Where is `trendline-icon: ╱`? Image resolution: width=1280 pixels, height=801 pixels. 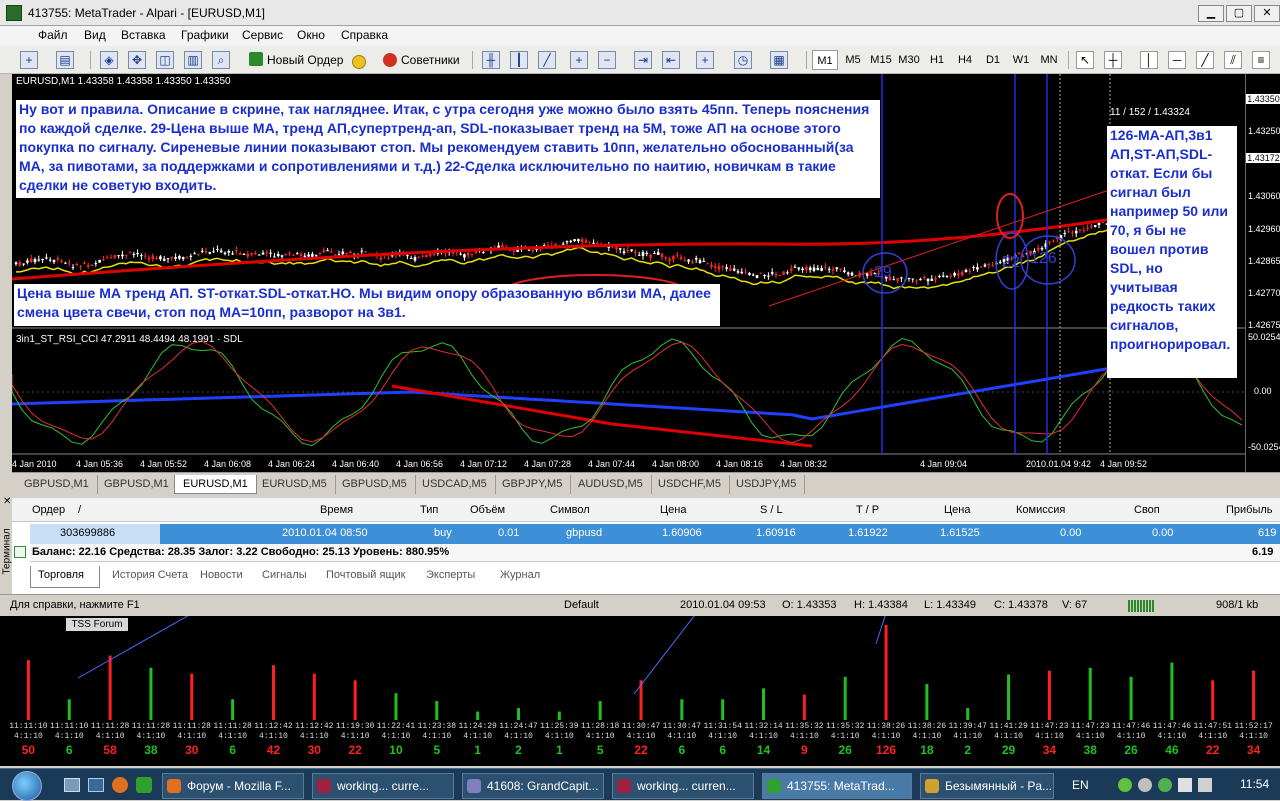 trendline-icon: ╱ is located at coordinates (1205, 60).